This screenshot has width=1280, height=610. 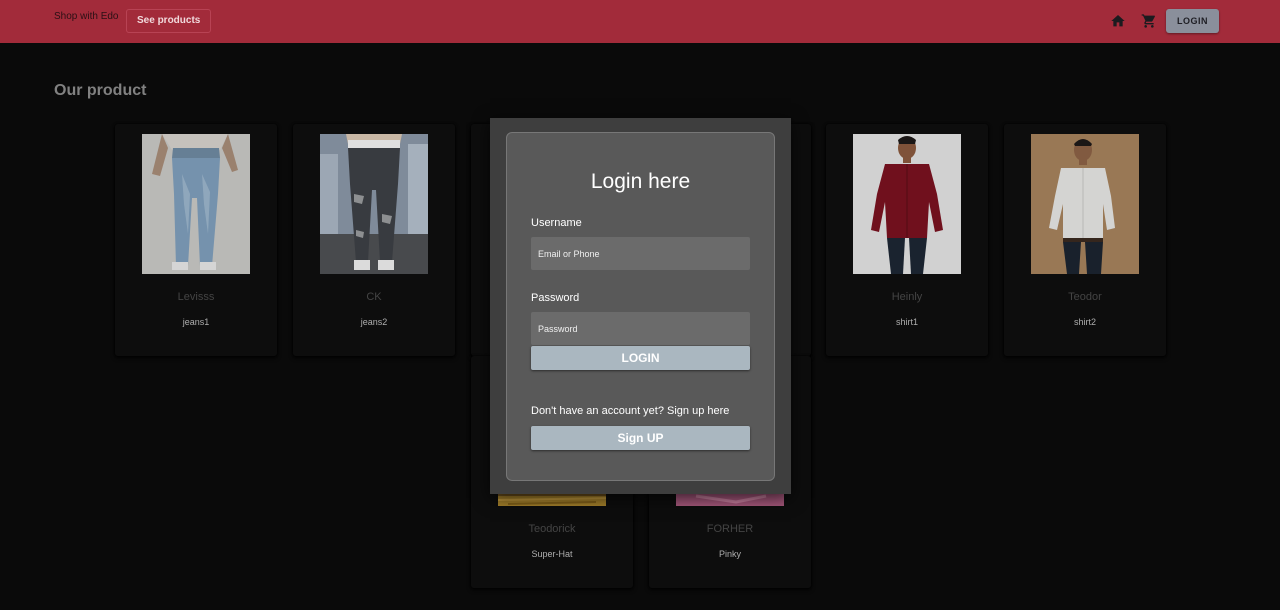 I want to click on app-header: Shop with Edo See products LOGIN, so click(x=640, y=21).